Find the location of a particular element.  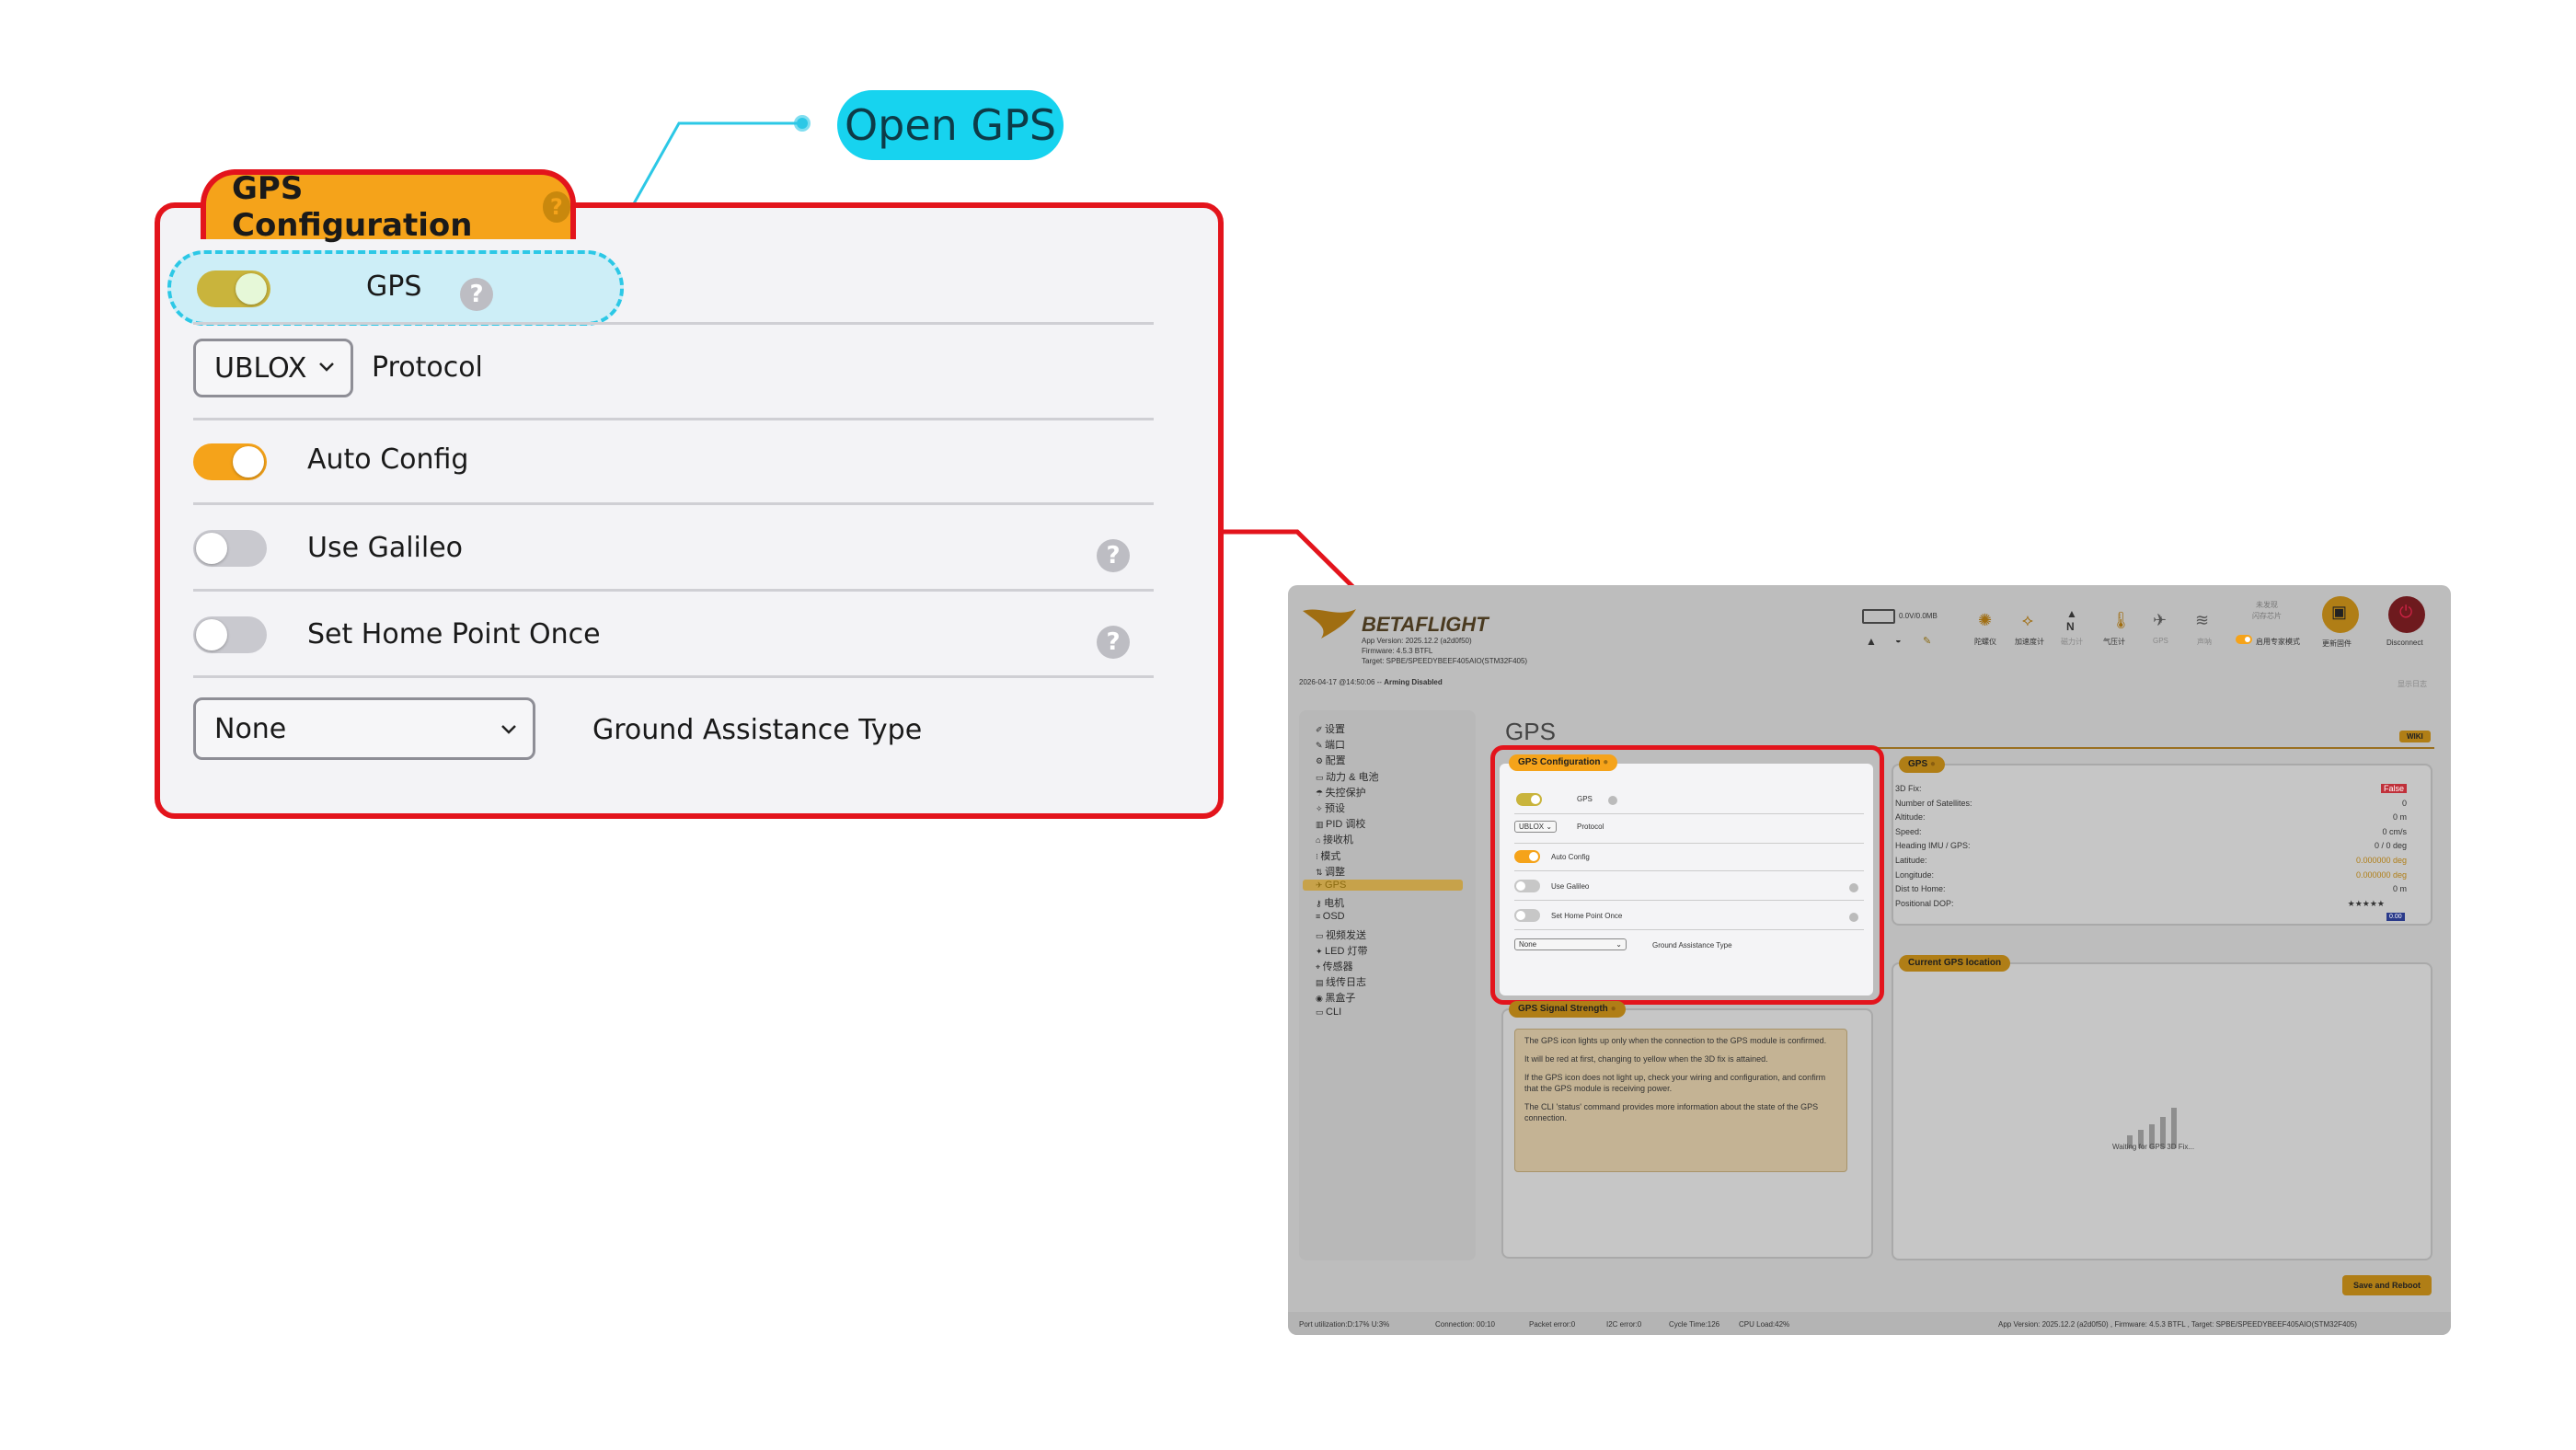

status-connection: Connection: 00:10 is located at coordinates (1465, 1325).